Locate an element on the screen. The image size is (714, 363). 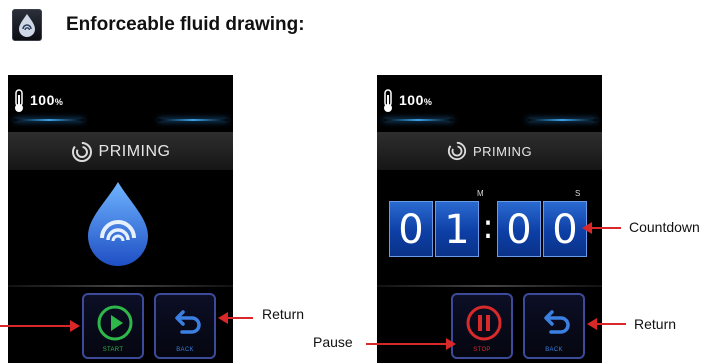
start-button: START is located at coordinates (113, 326).